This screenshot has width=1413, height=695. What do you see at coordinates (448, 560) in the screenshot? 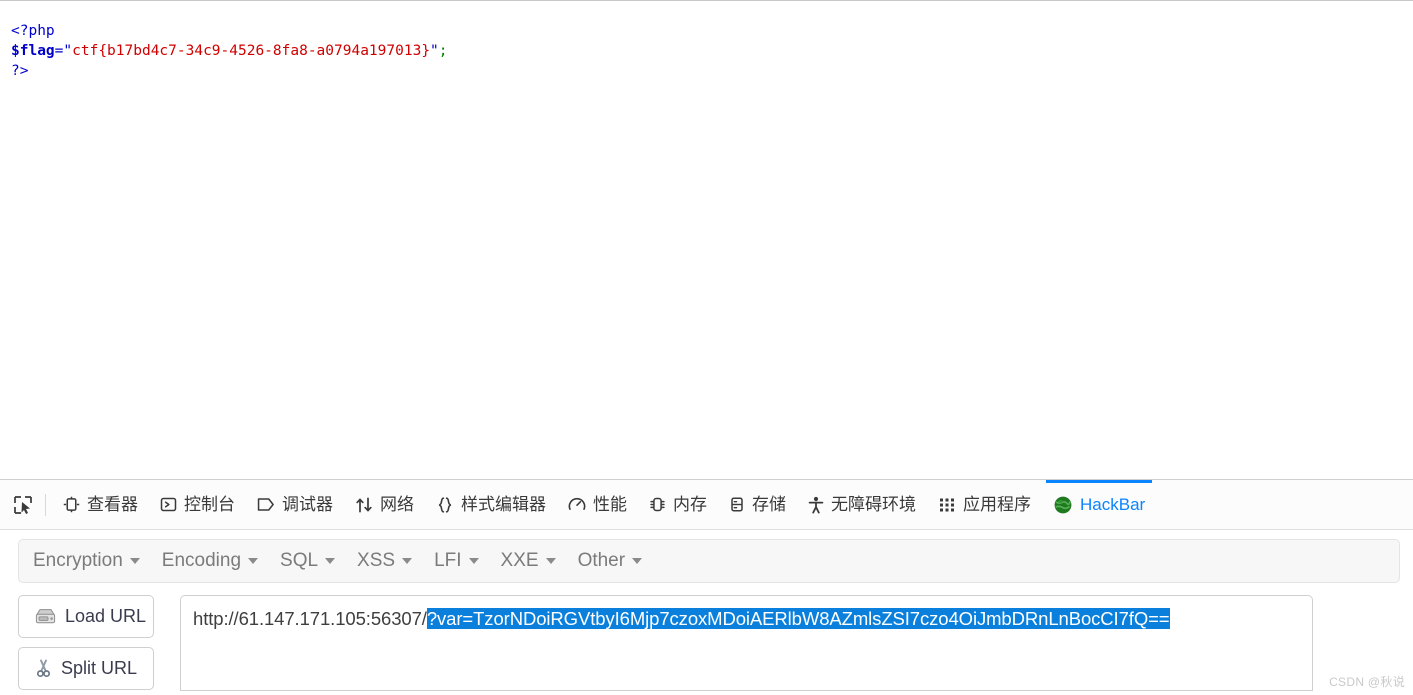
I see `menu-label: LFI` at bounding box center [448, 560].